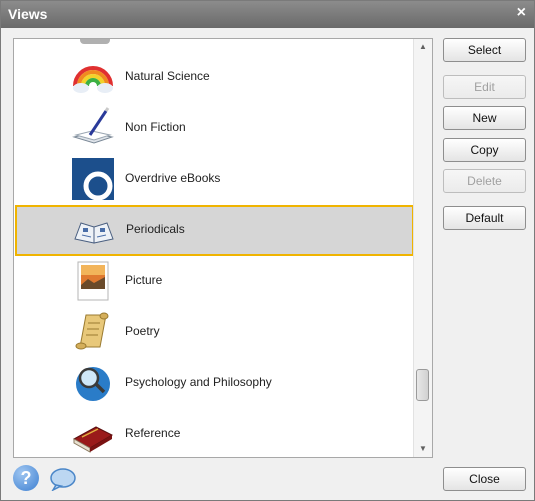 This screenshot has height=501, width=535. Describe the element at coordinates (521, 13) in the screenshot. I see `close-icon: ×` at that location.